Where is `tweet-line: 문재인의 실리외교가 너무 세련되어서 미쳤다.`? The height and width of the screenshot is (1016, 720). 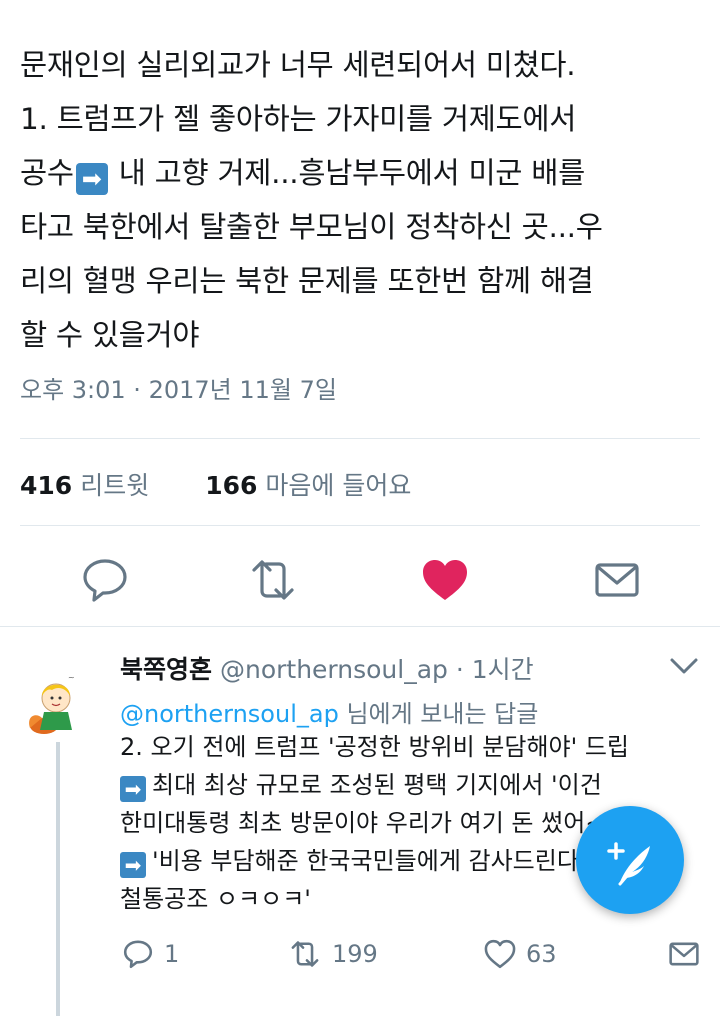
tweet-line: 문재인의 실리외교가 너무 세련되어서 미쳤다. is located at coordinates (298, 65).